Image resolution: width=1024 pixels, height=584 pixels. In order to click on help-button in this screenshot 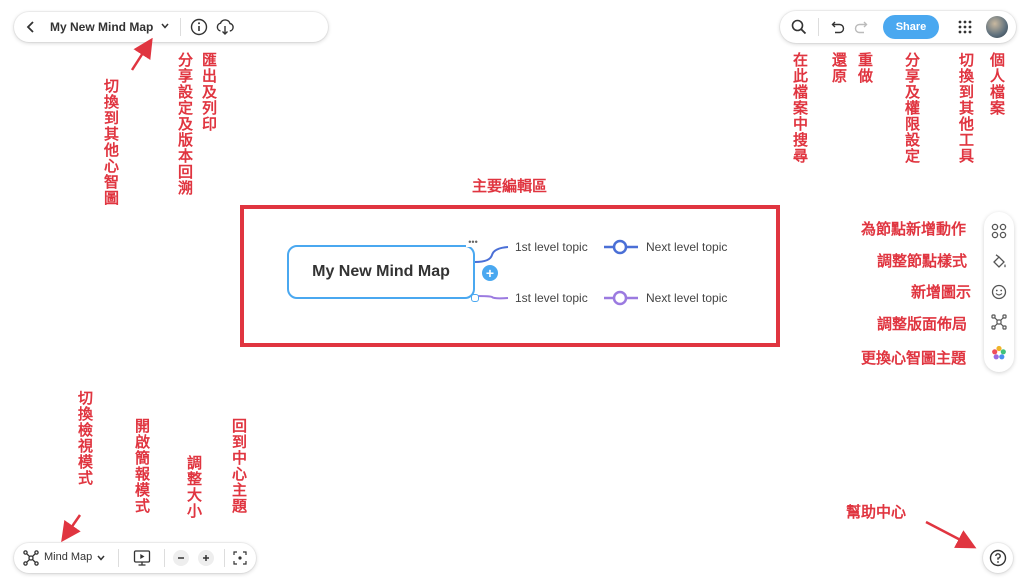, I will do `click(998, 558)`.